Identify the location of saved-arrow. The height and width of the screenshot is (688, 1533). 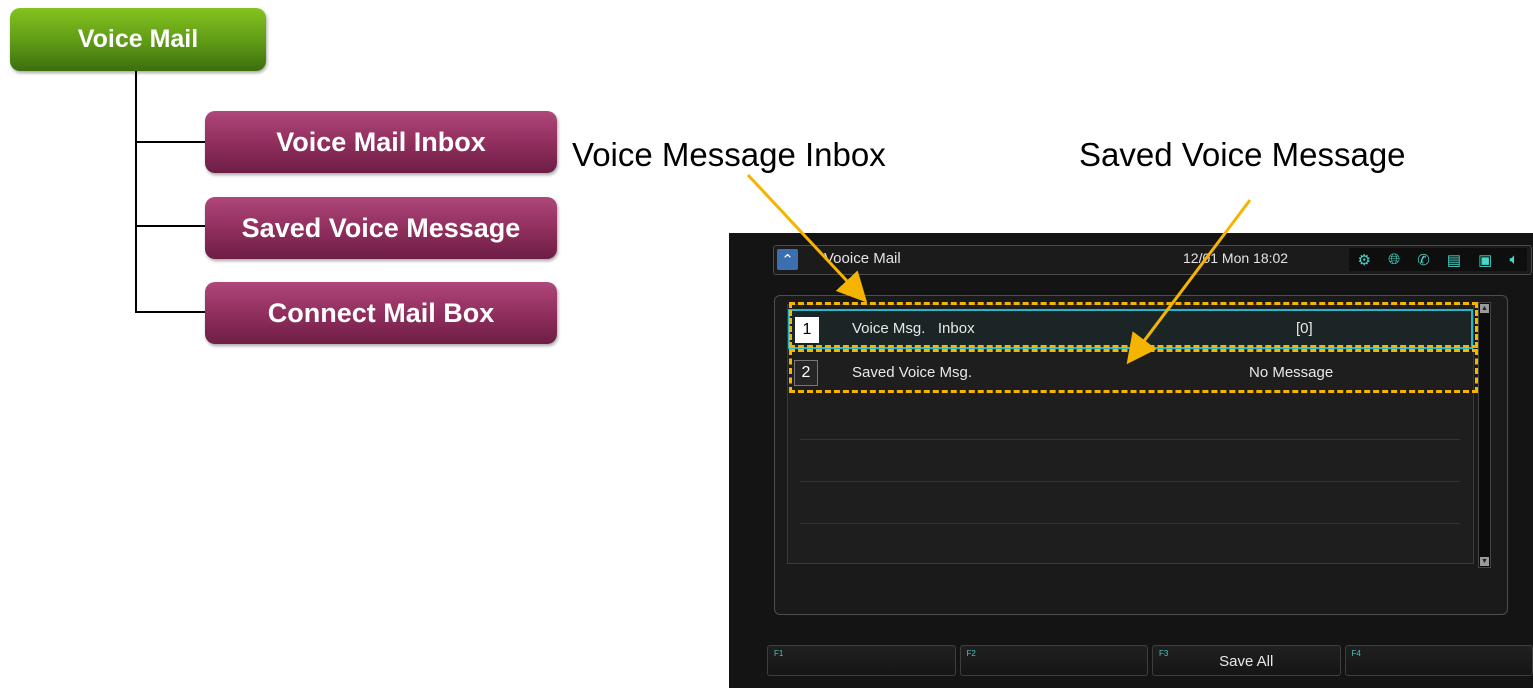
(1189, 282).